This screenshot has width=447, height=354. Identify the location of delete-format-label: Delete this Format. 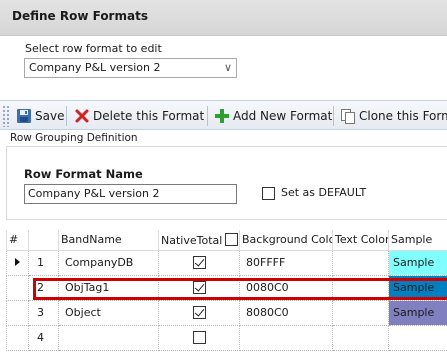
(149, 116).